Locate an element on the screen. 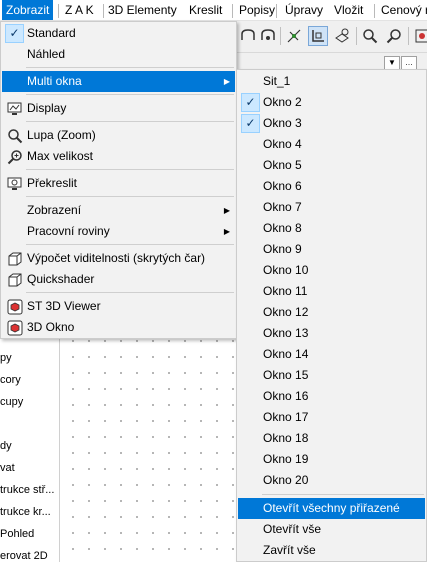 This screenshot has height=562, width=427. menu-upravy: Úpravy is located at coordinates (304, 10).